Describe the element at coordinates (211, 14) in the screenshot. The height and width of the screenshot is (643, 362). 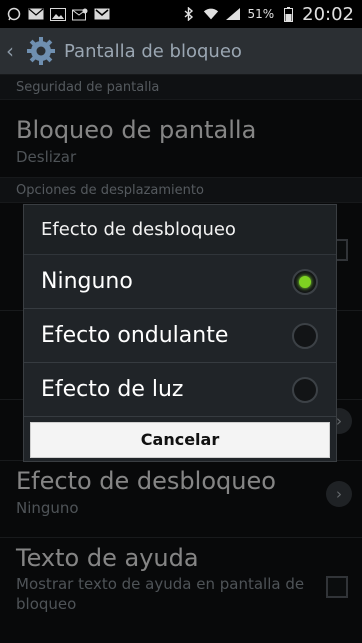
I see `wifi-icon` at that location.